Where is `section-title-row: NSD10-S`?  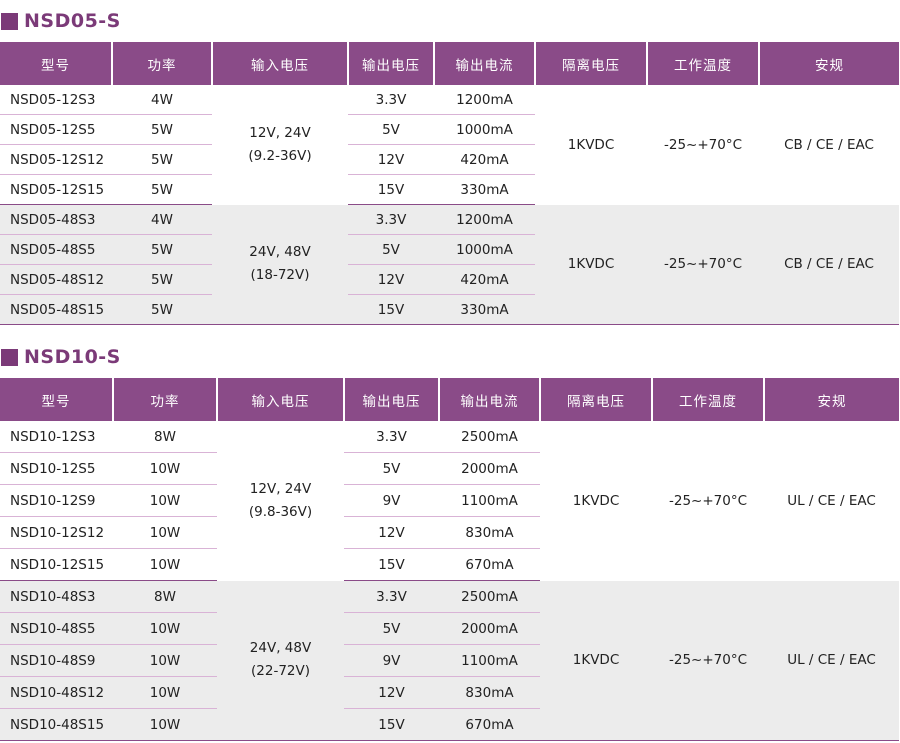 section-title-row: NSD10-S is located at coordinates (450, 357).